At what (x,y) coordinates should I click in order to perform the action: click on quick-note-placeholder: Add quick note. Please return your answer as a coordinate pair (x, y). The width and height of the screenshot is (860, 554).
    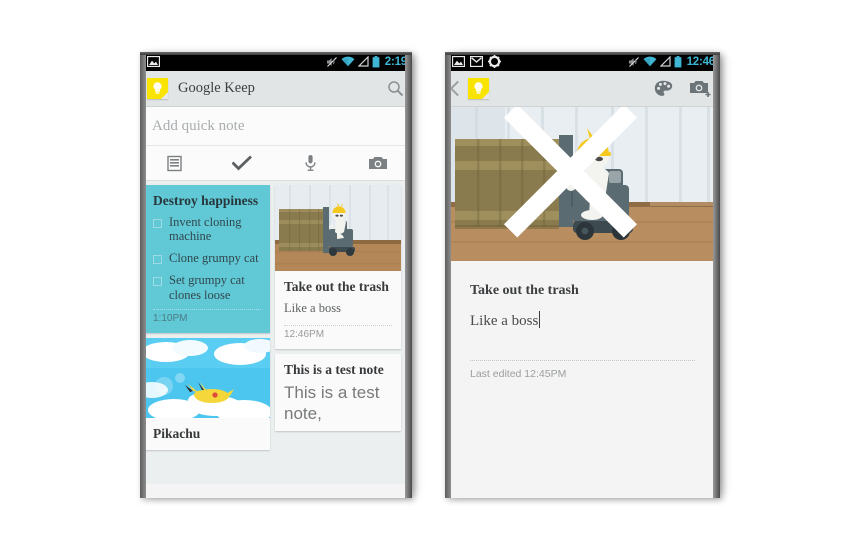
    Looking at the image, I should click on (198, 125).